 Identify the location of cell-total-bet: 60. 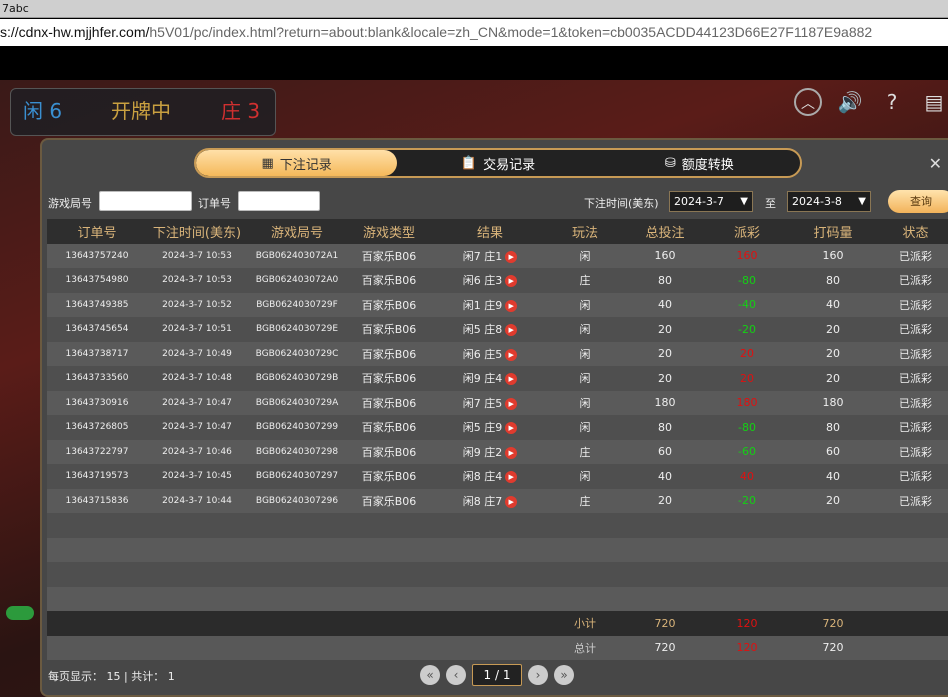
(665, 452).